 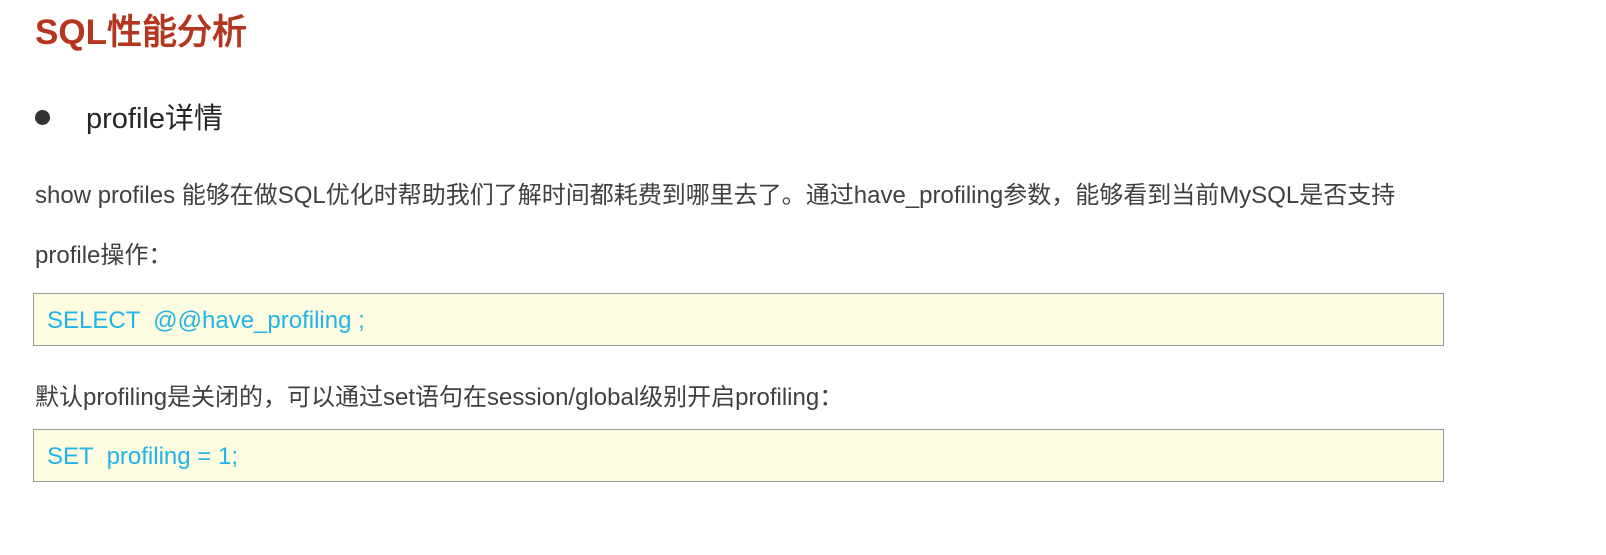 What do you see at coordinates (206, 320) in the screenshot?
I see `code-text: SELECT @@have_profiling ;` at bounding box center [206, 320].